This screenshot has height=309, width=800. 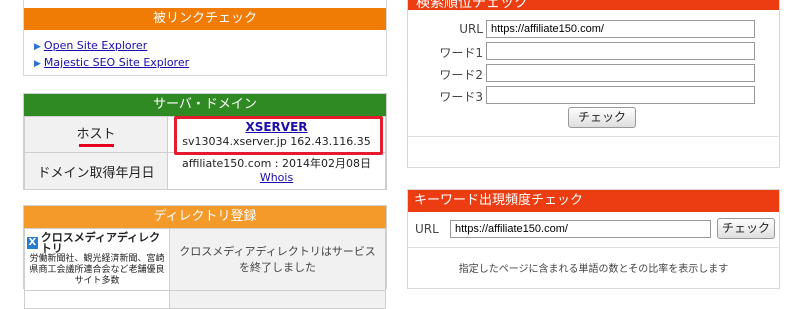 What do you see at coordinates (100, 243) in the screenshot?
I see `logo-title: クロスメディアディレクトリ` at bounding box center [100, 243].